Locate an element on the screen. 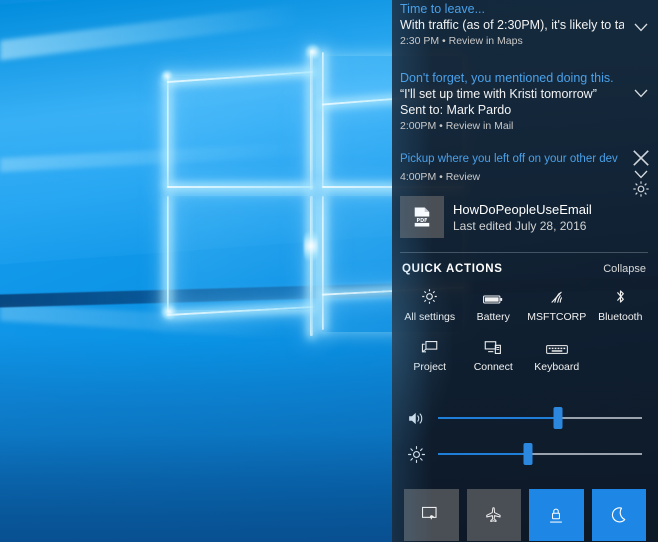 The image size is (658, 542). document-name: HowDoPeopleUseEmail is located at coordinates (522, 209).